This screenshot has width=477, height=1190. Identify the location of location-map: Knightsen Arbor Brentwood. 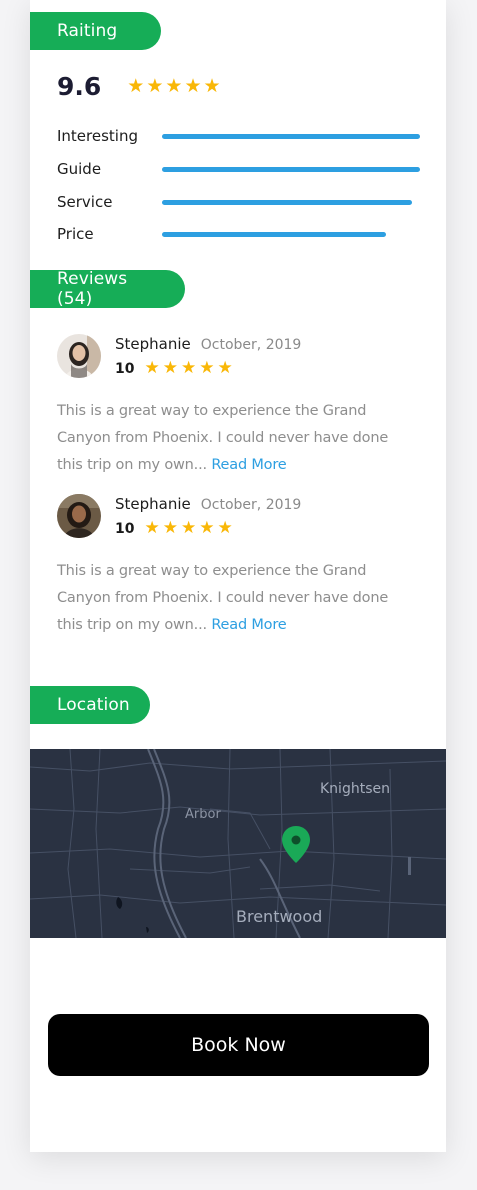
(238, 843).